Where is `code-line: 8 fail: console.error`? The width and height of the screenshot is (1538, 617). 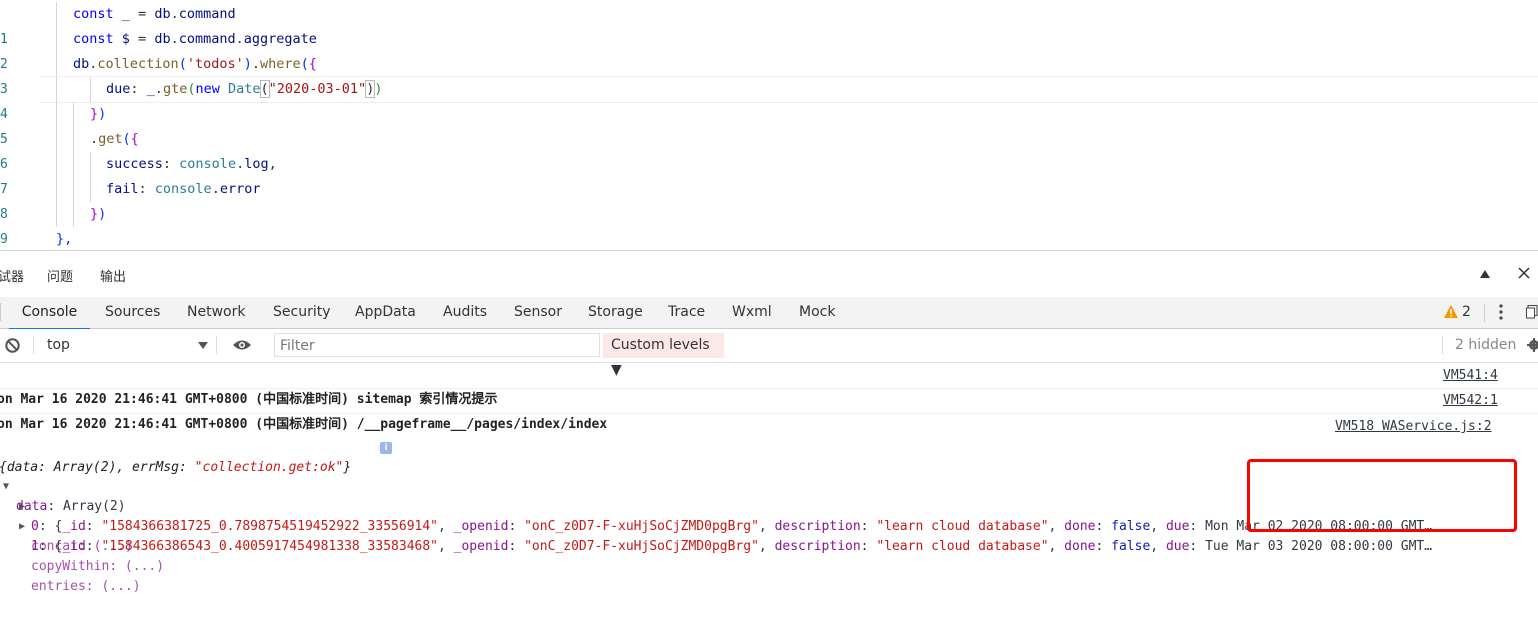
code-line: 8 fail: console.error is located at coordinates (769, 199).